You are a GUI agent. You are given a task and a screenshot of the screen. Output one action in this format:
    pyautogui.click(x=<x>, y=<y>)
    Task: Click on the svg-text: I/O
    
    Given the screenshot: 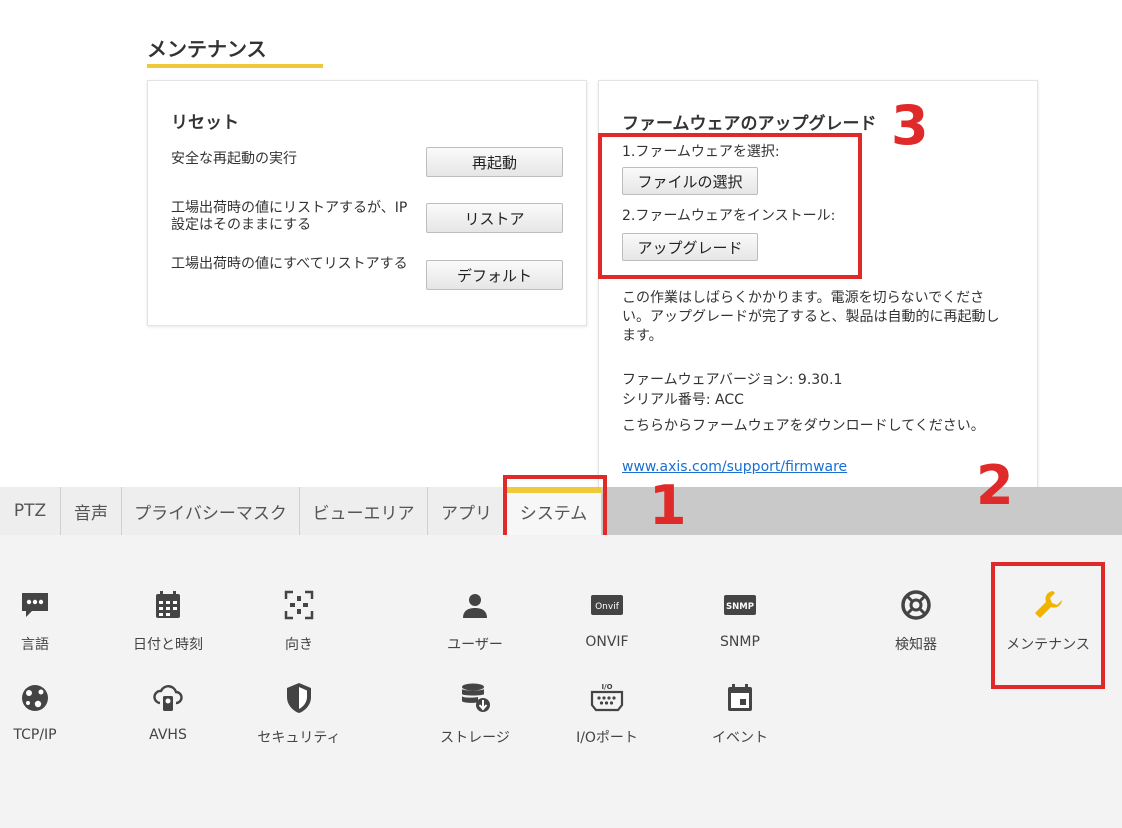 What is the action you would take?
    pyautogui.click(x=606, y=687)
    